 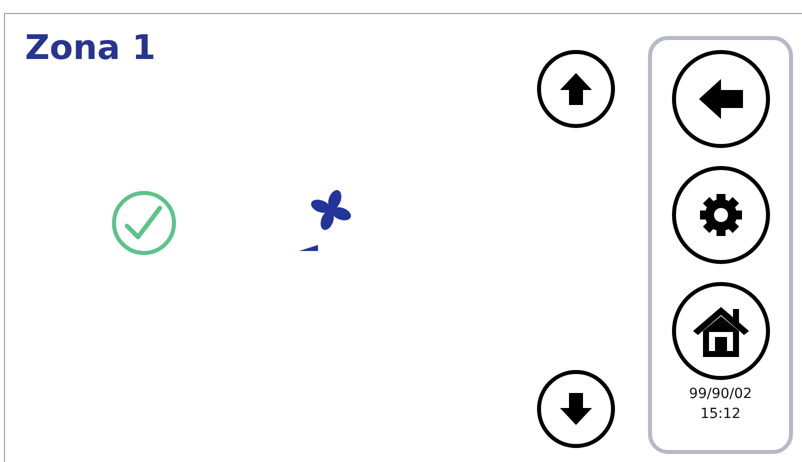 What do you see at coordinates (91, 48) in the screenshot?
I see `zone-title: Zona 1` at bounding box center [91, 48].